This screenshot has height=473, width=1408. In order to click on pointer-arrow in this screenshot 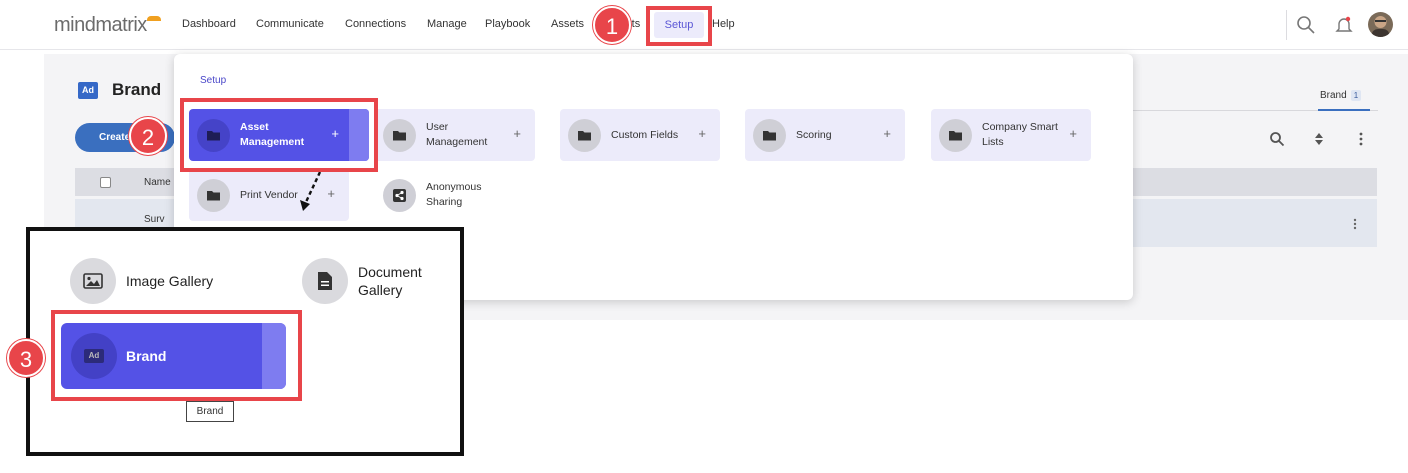, I will do `click(311, 191)`.